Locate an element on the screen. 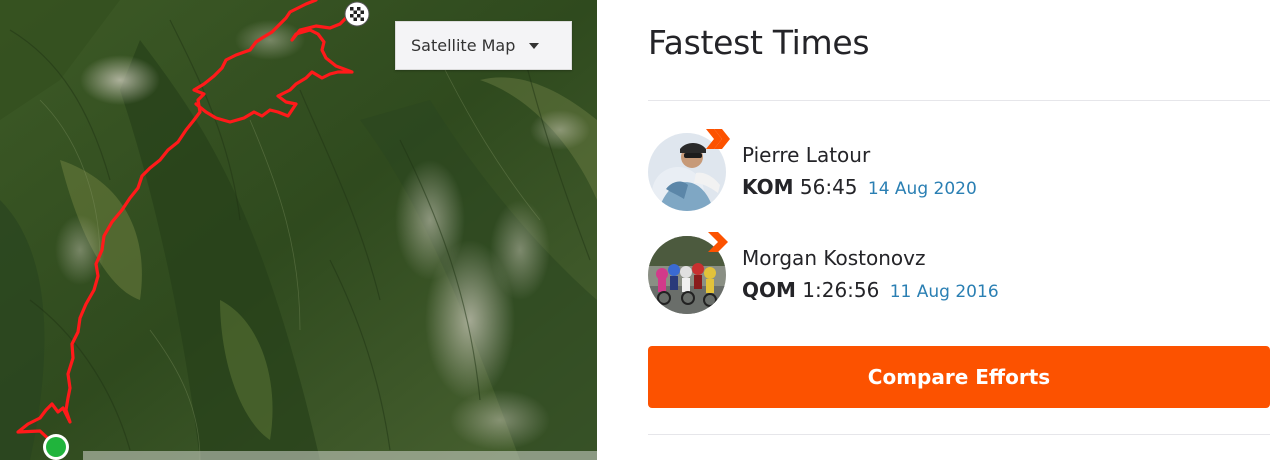 Image resolution: width=1274 pixels, height=460 pixels. panel-title: Fastest Times is located at coordinates (759, 42).